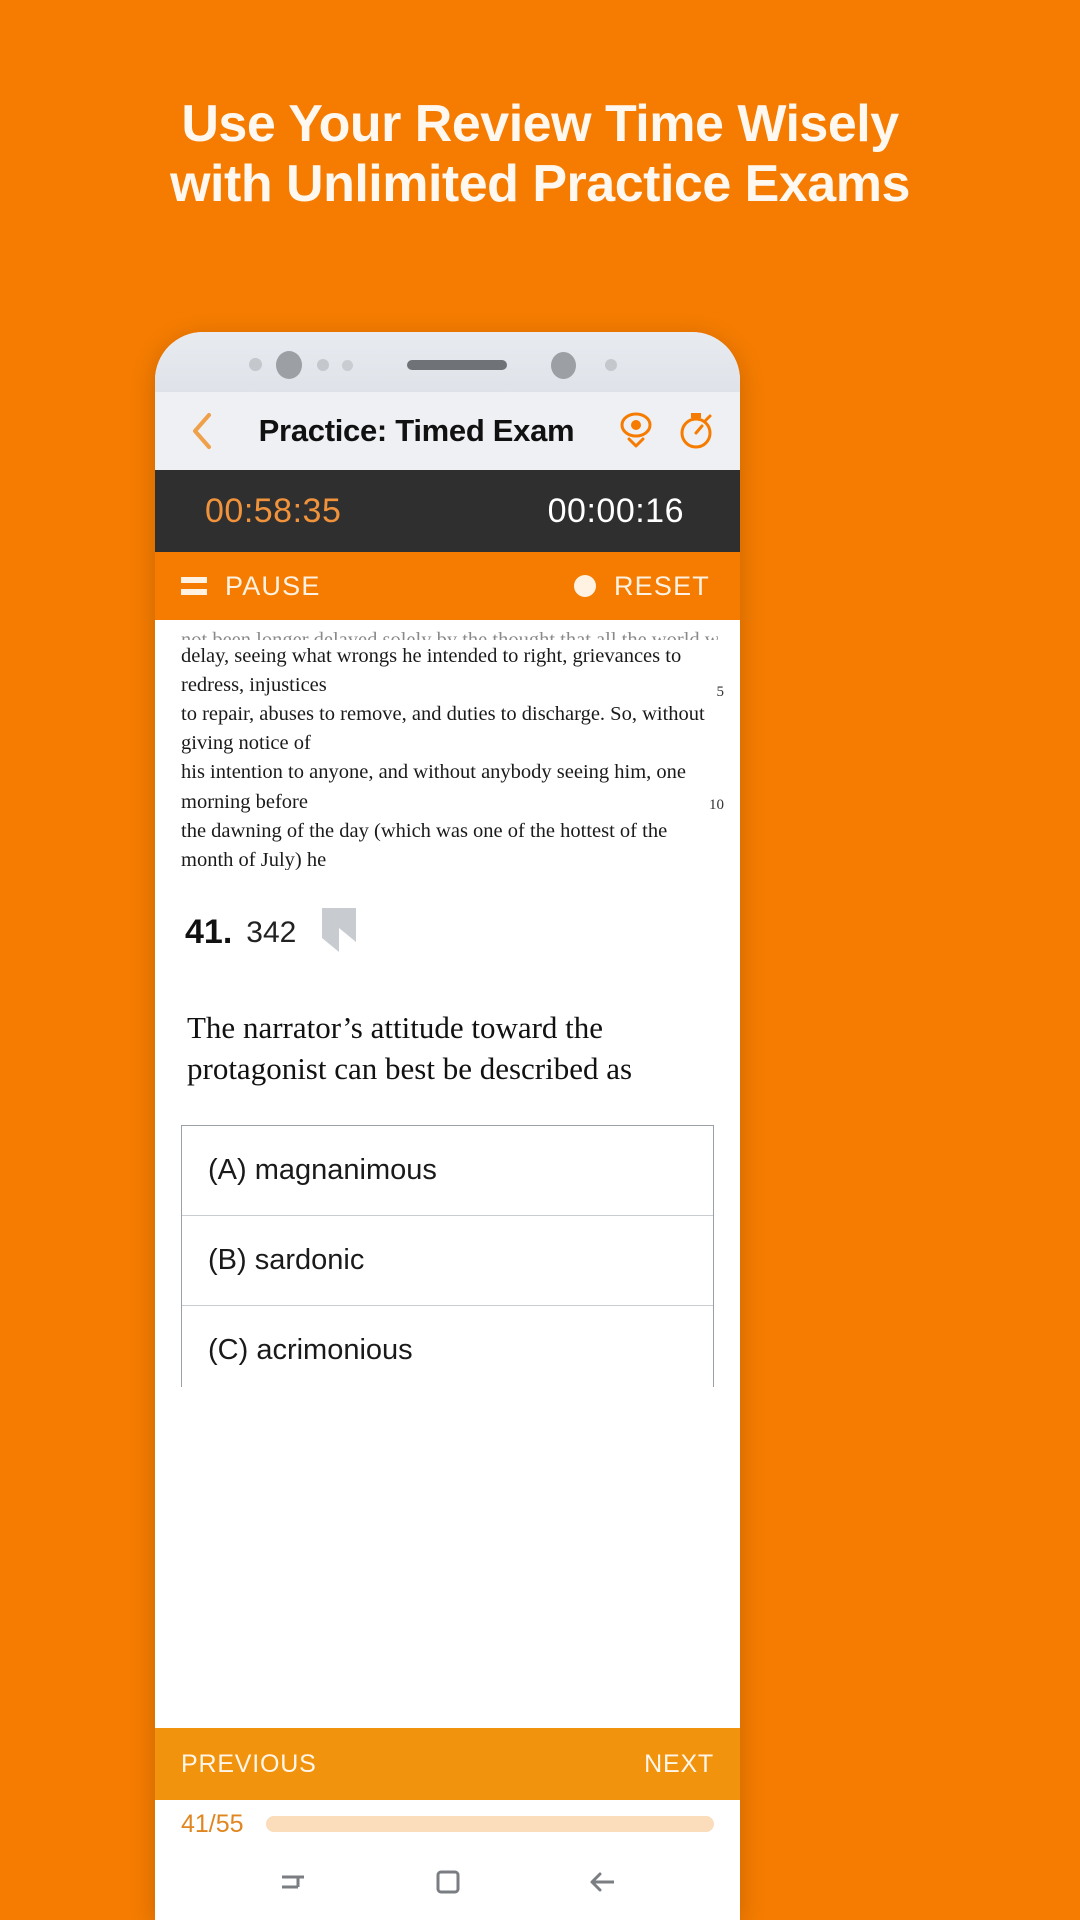 This screenshot has width=1080, height=1920. I want to click on home-icon, so click(447, 1881).